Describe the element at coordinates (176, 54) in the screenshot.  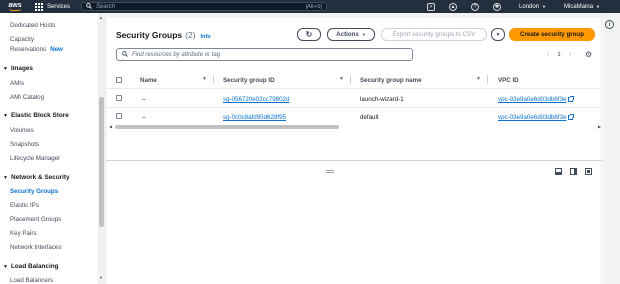
I see `filter-placeholder: Find resources by attribute or tag` at that location.